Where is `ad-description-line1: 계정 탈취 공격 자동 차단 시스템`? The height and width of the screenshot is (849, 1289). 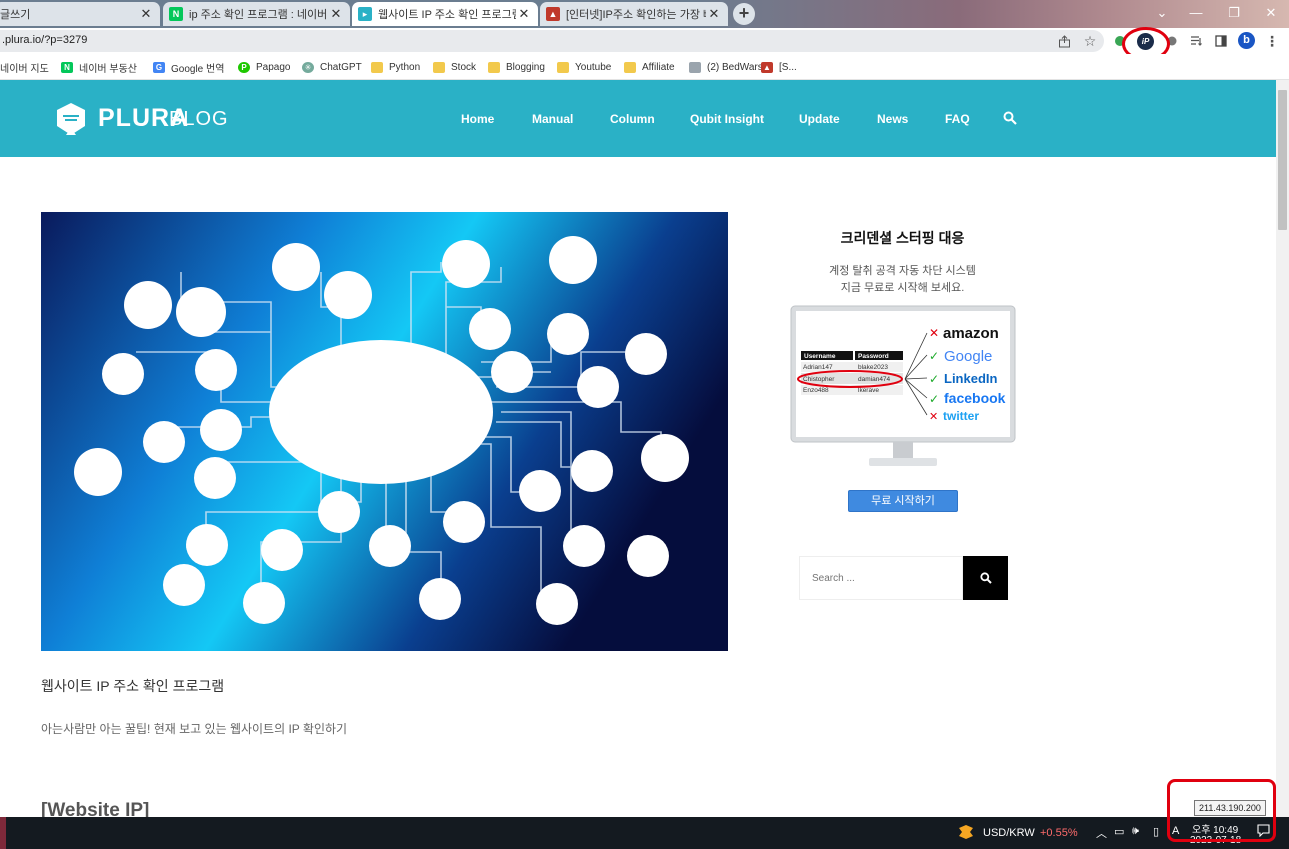
ad-description-line1: 계정 탈취 공격 자동 차단 시스템 is located at coordinates (902, 271).